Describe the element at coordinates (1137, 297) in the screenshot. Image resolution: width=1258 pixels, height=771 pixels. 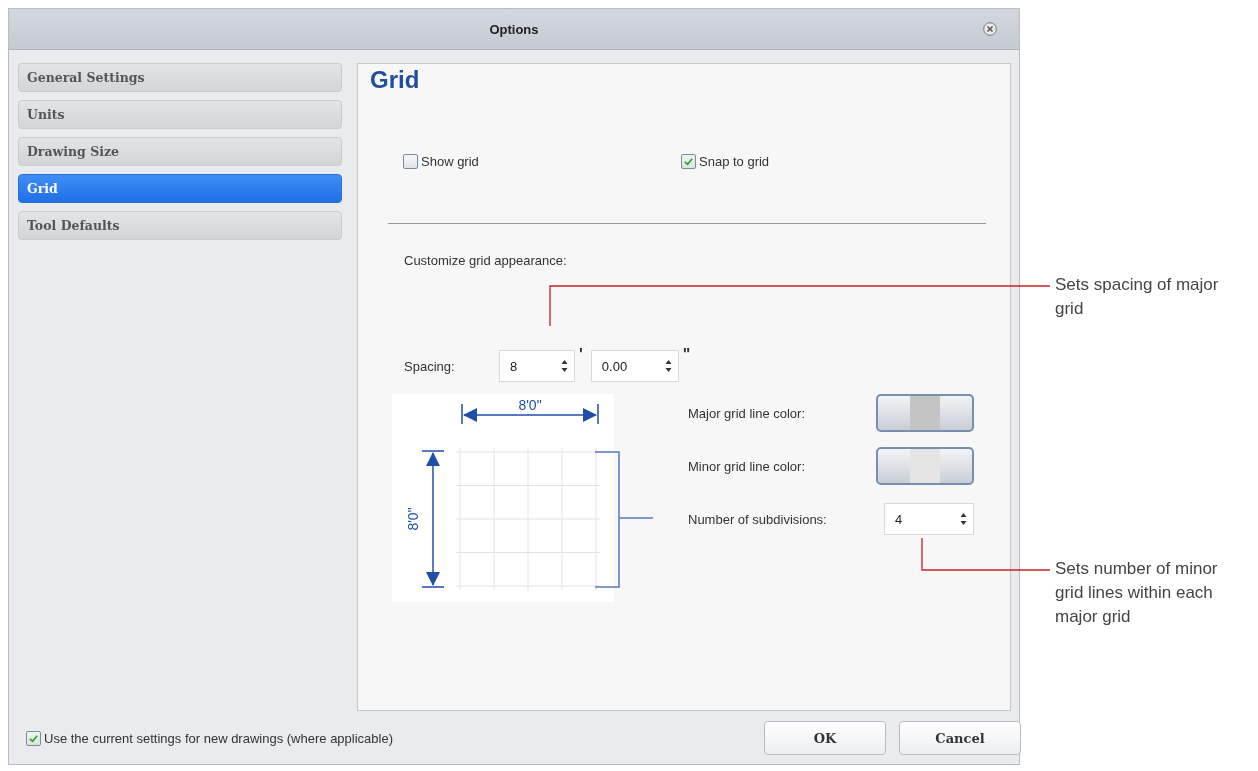
I see `callout-text: Sets spacing of major grid` at that location.